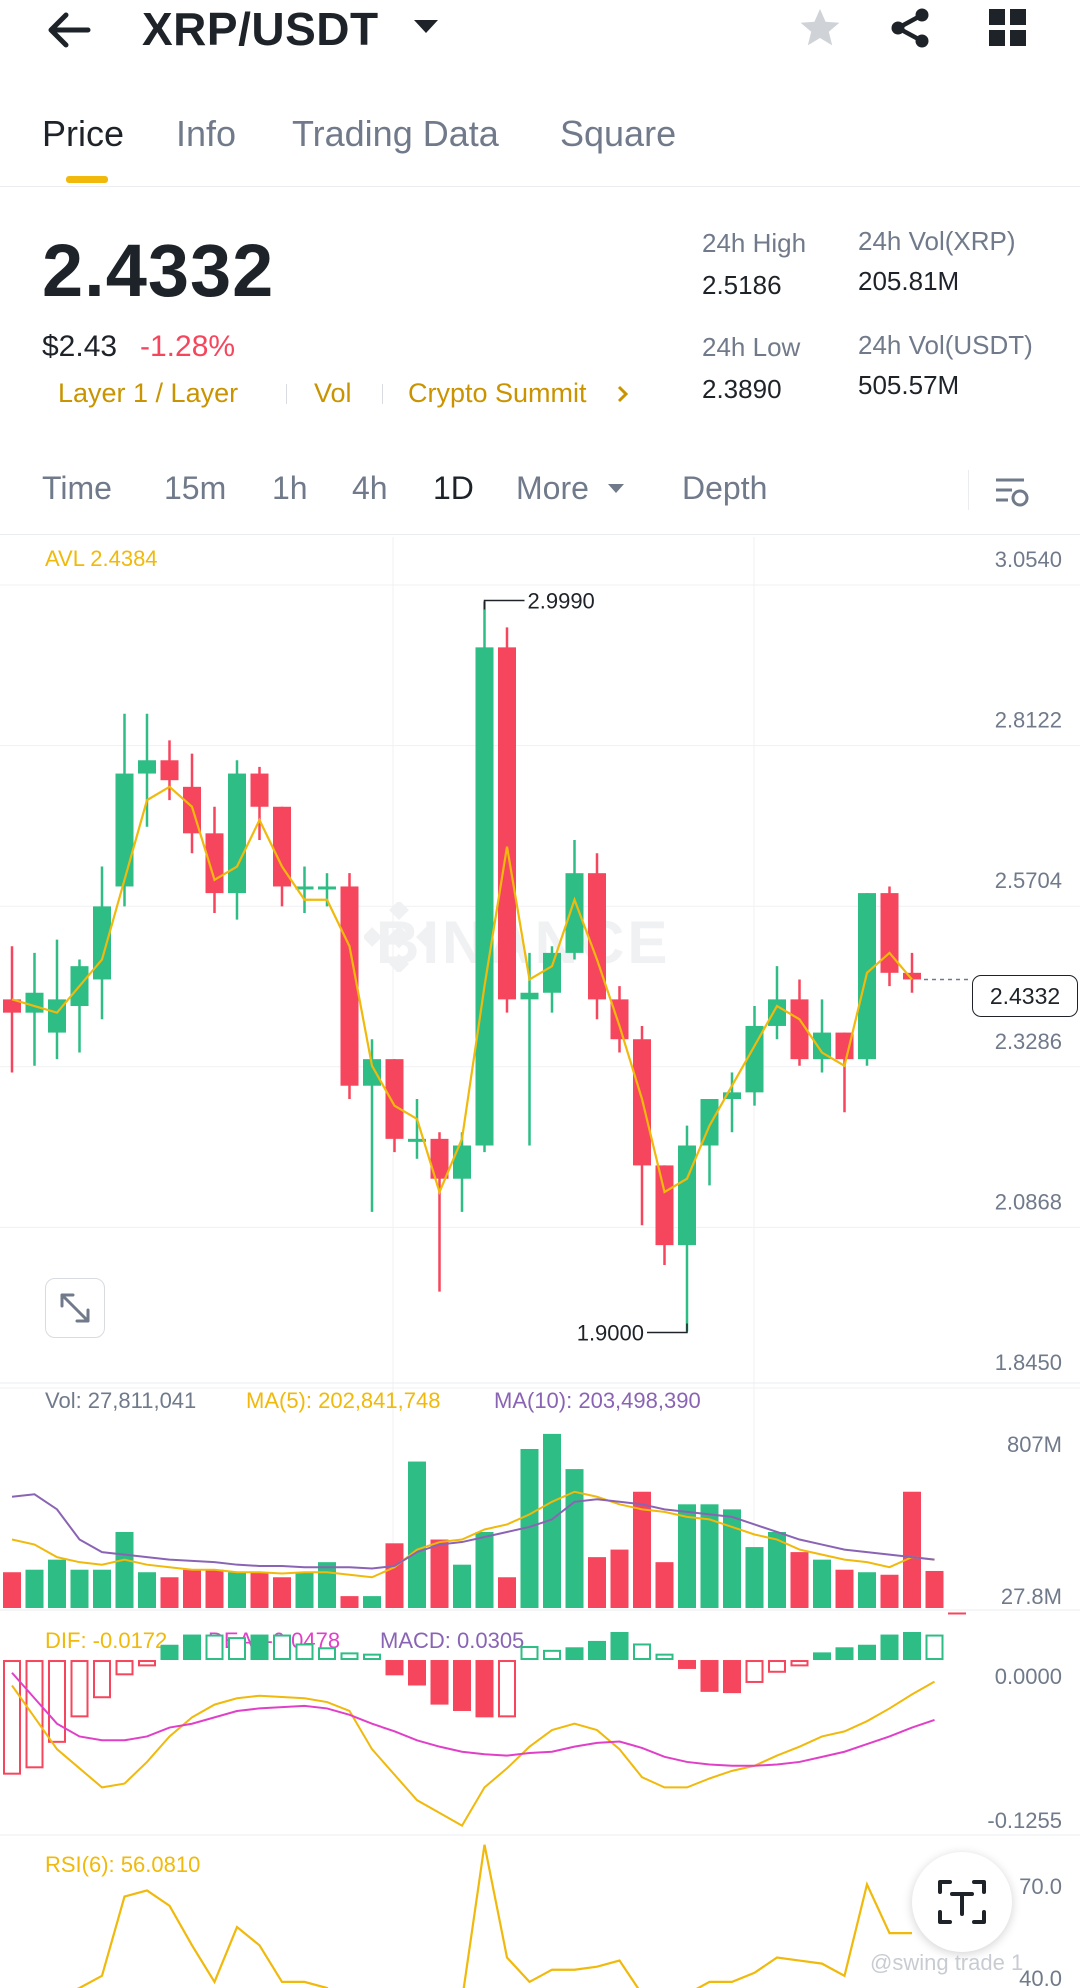 Image resolution: width=1080 pixels, height=1988 pixels. Describe the element at coordinates (343, 1400) in the screenshot. I see `volume-ma5-label: MA(5): 202,841,748` at that location.